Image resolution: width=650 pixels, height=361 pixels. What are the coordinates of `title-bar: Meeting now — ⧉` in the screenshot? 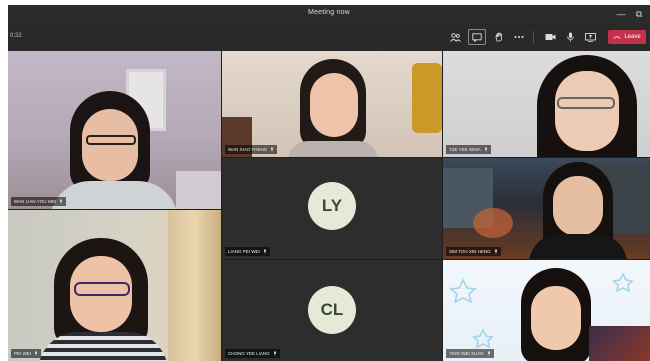 It's located at (329, 14).